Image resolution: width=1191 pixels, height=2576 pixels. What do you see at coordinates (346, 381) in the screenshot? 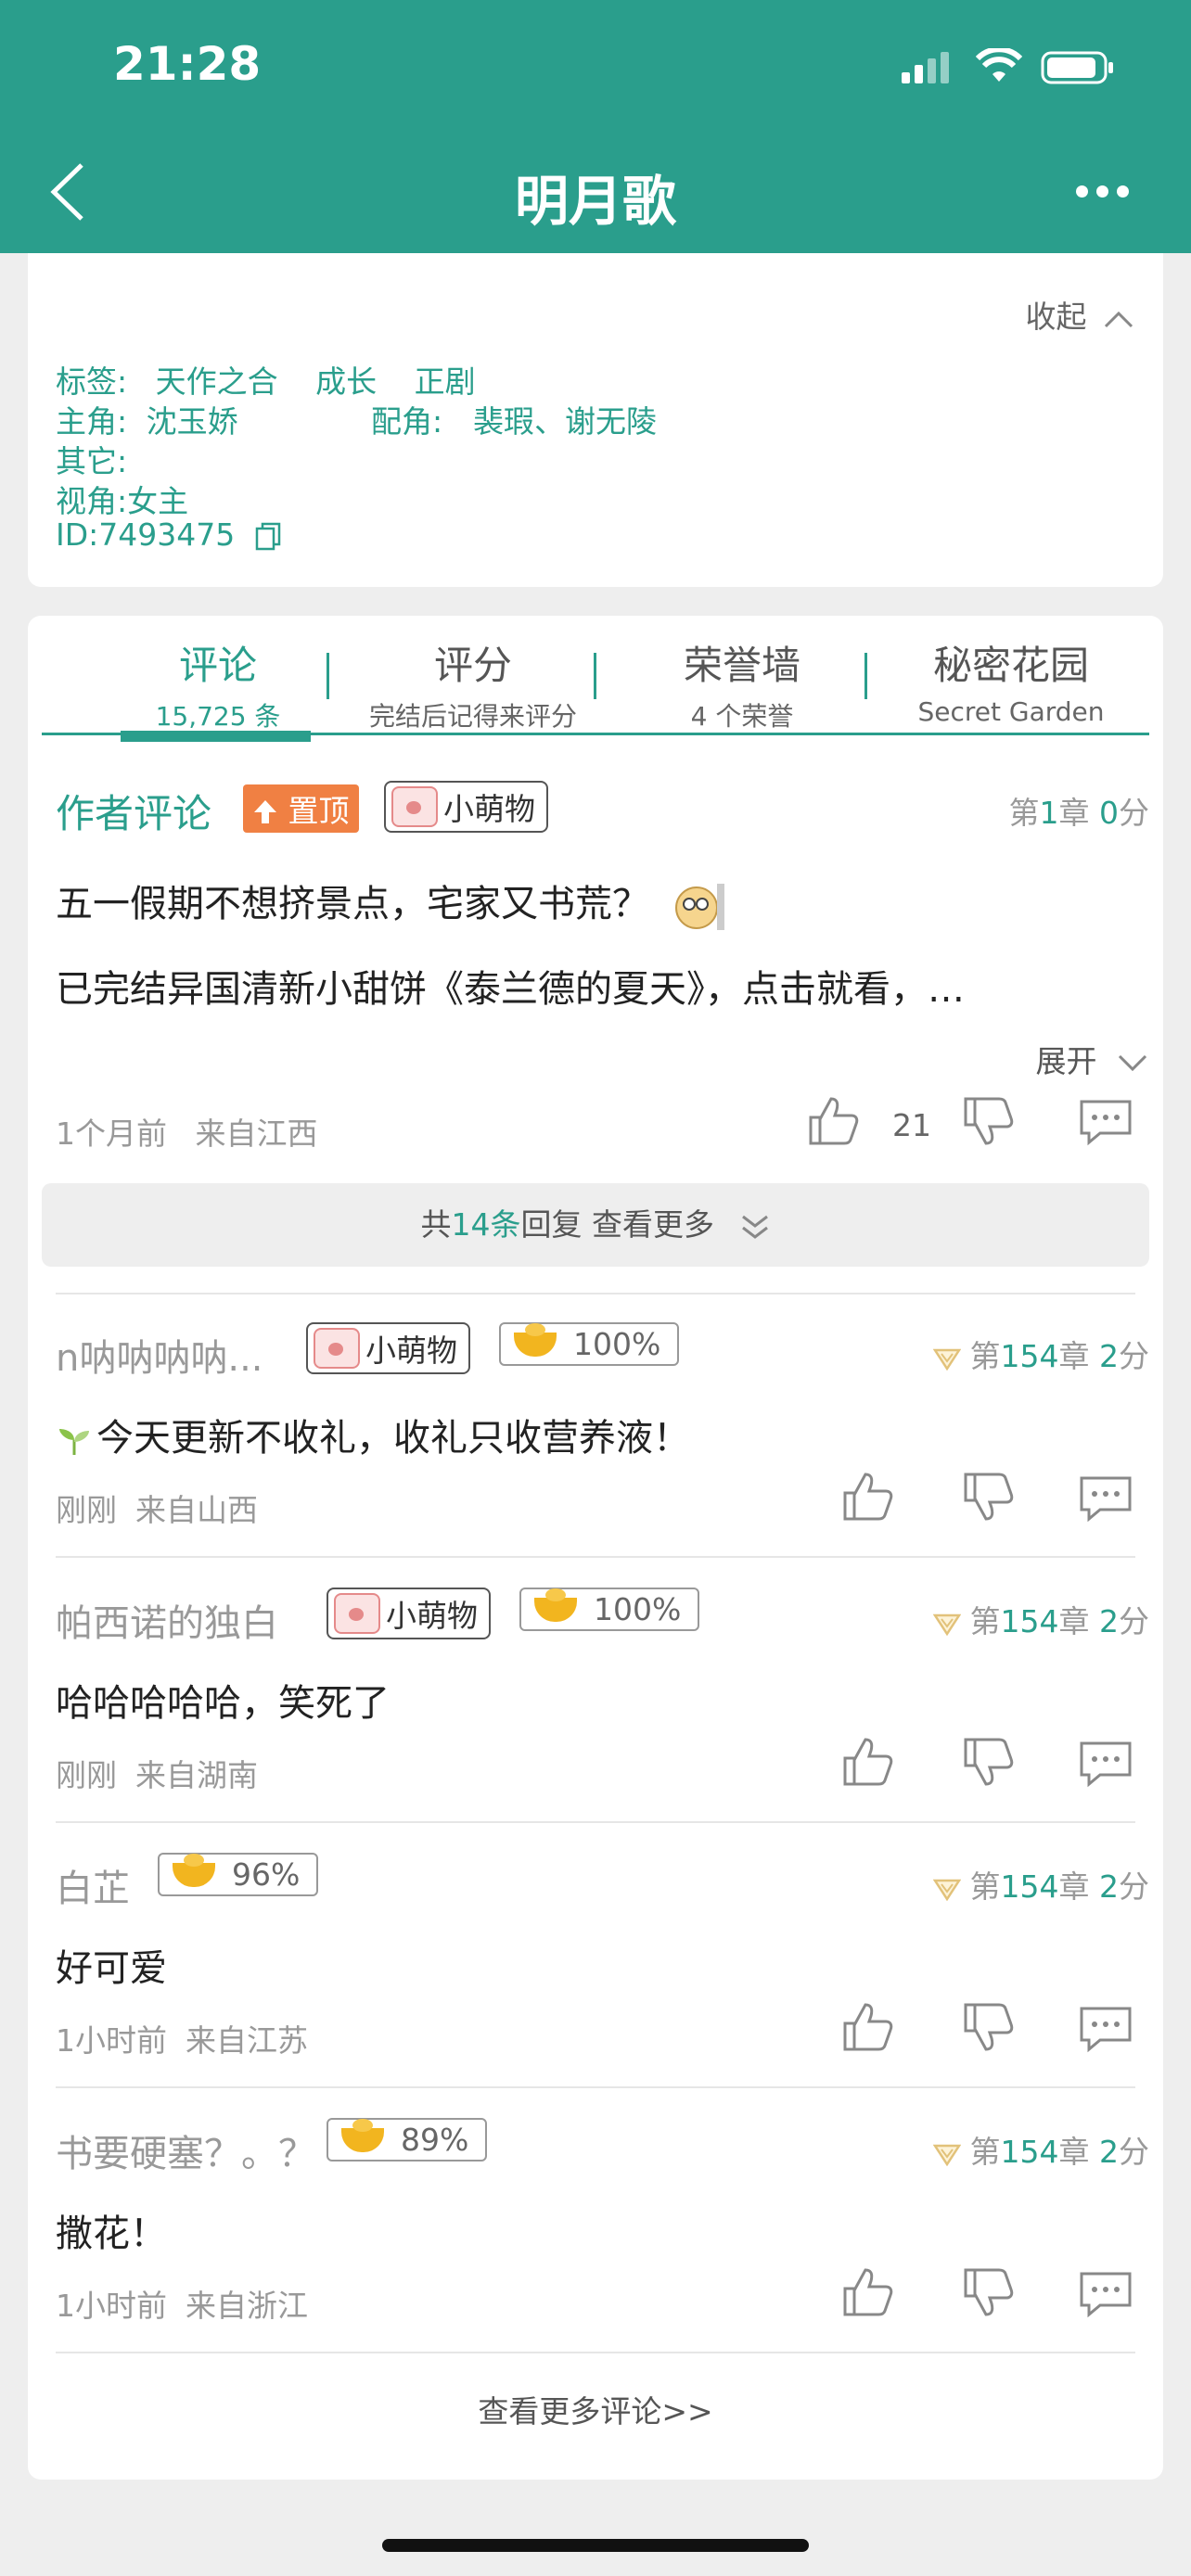
I see `tag-link: 成长` at bounding box center [346, 381].